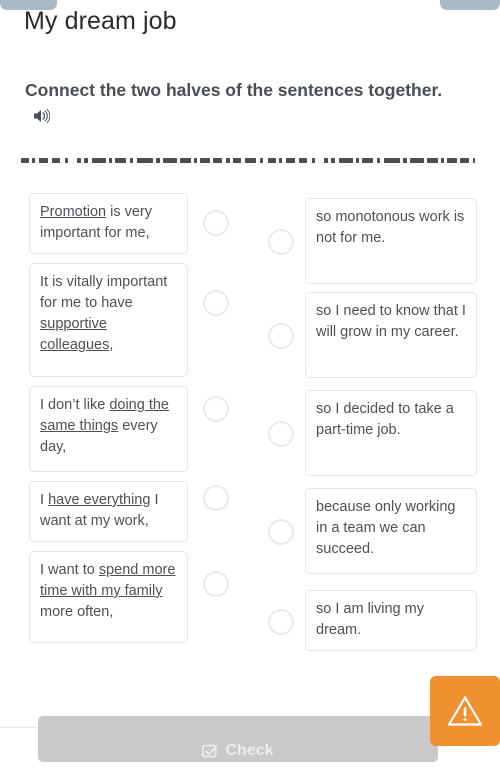 This screenshot has width=500, height=768. Describe the element at coordinates (108, 511) in the screenshot. I see `left-sentence-card: I have everything I want at my work,` at that location.